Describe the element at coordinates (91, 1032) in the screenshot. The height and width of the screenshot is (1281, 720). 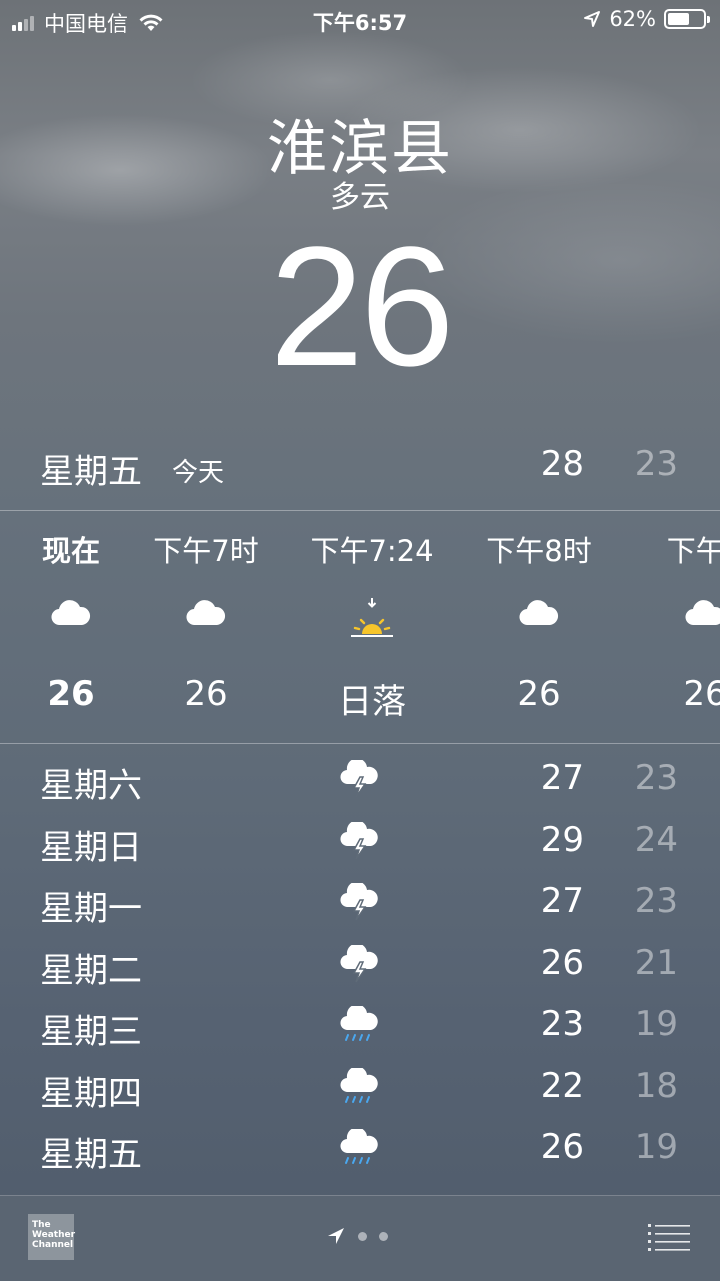
I see `forecast-day: 星期三` at that location.